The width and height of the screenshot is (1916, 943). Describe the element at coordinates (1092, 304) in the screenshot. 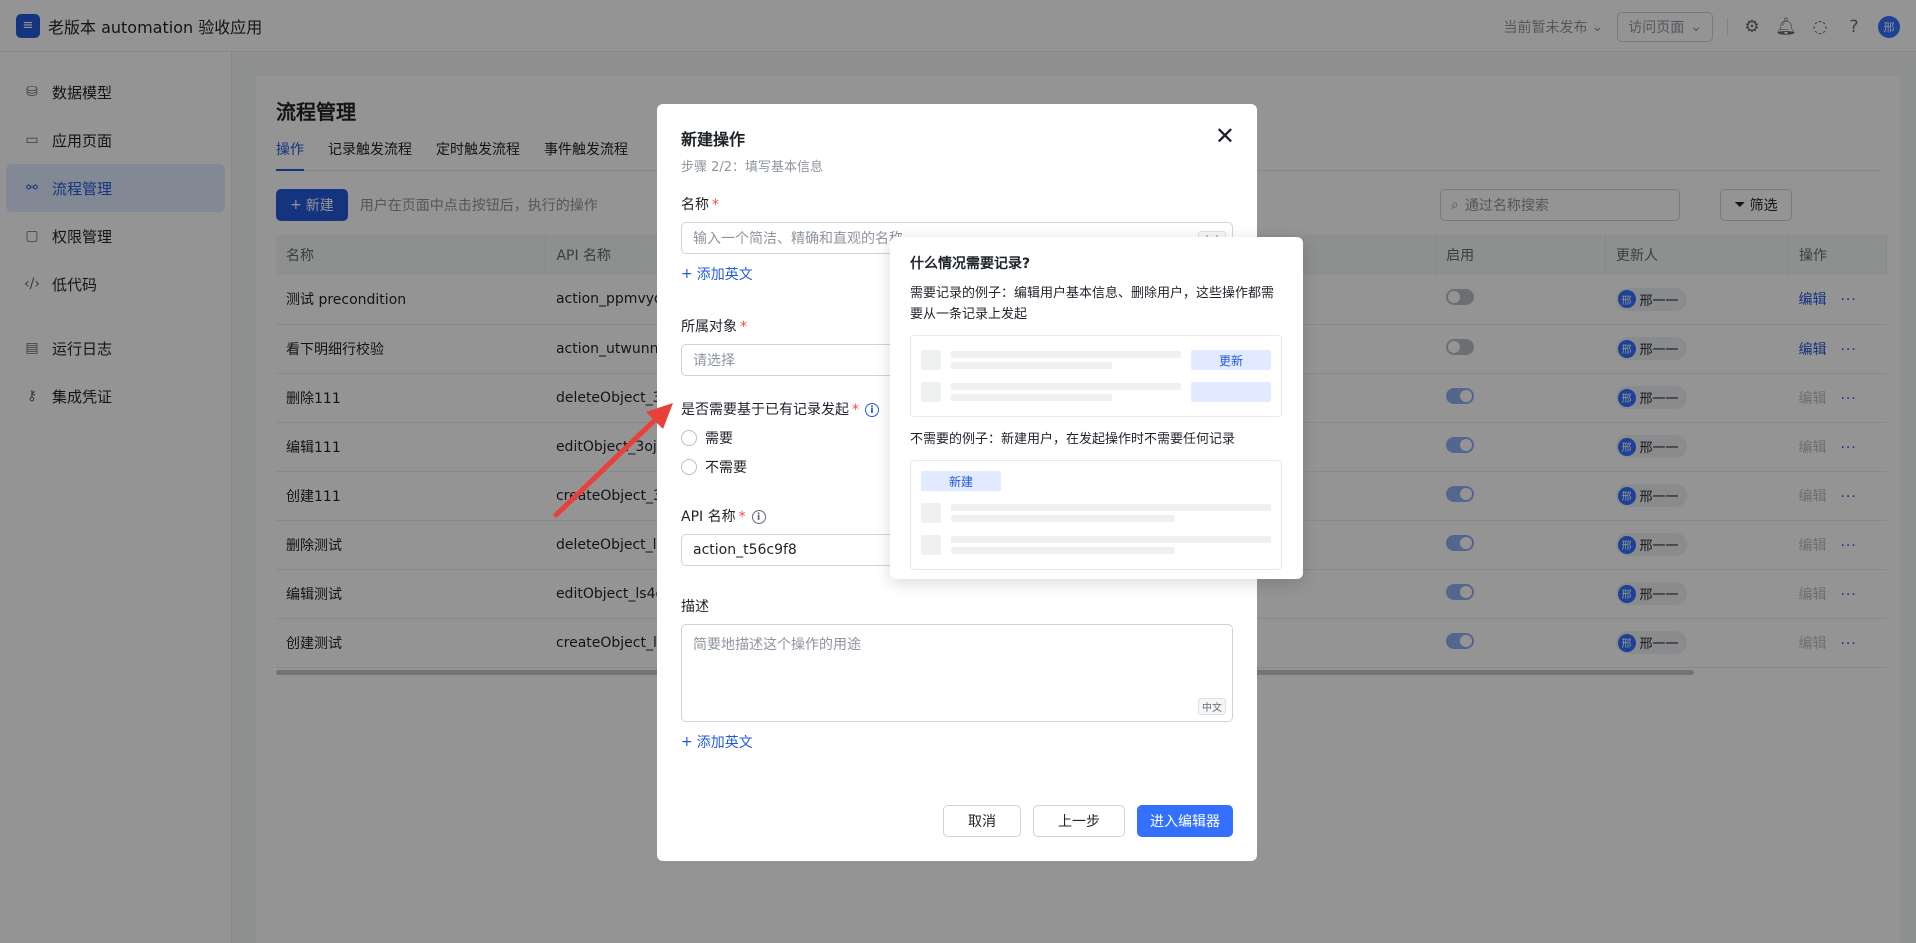

I see `popover-need-text: 需要记录的例子：编辑用户基本信息、删除用户，这些操作都需要从一条记录上发起` at that location.